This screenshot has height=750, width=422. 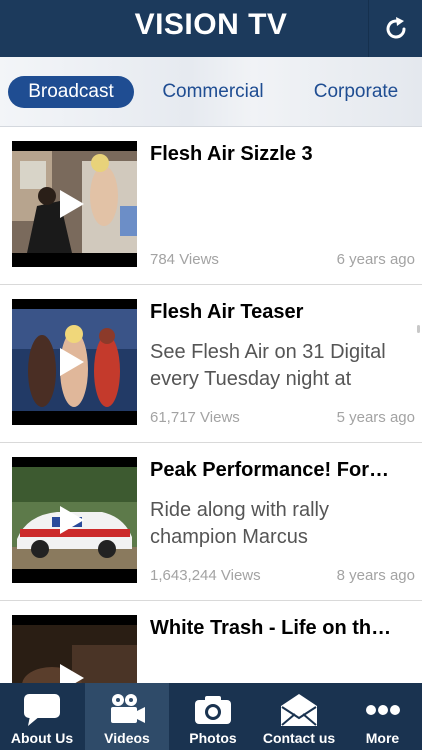 I want to click on app-title: VISION TV, so click(x=211, y=24).